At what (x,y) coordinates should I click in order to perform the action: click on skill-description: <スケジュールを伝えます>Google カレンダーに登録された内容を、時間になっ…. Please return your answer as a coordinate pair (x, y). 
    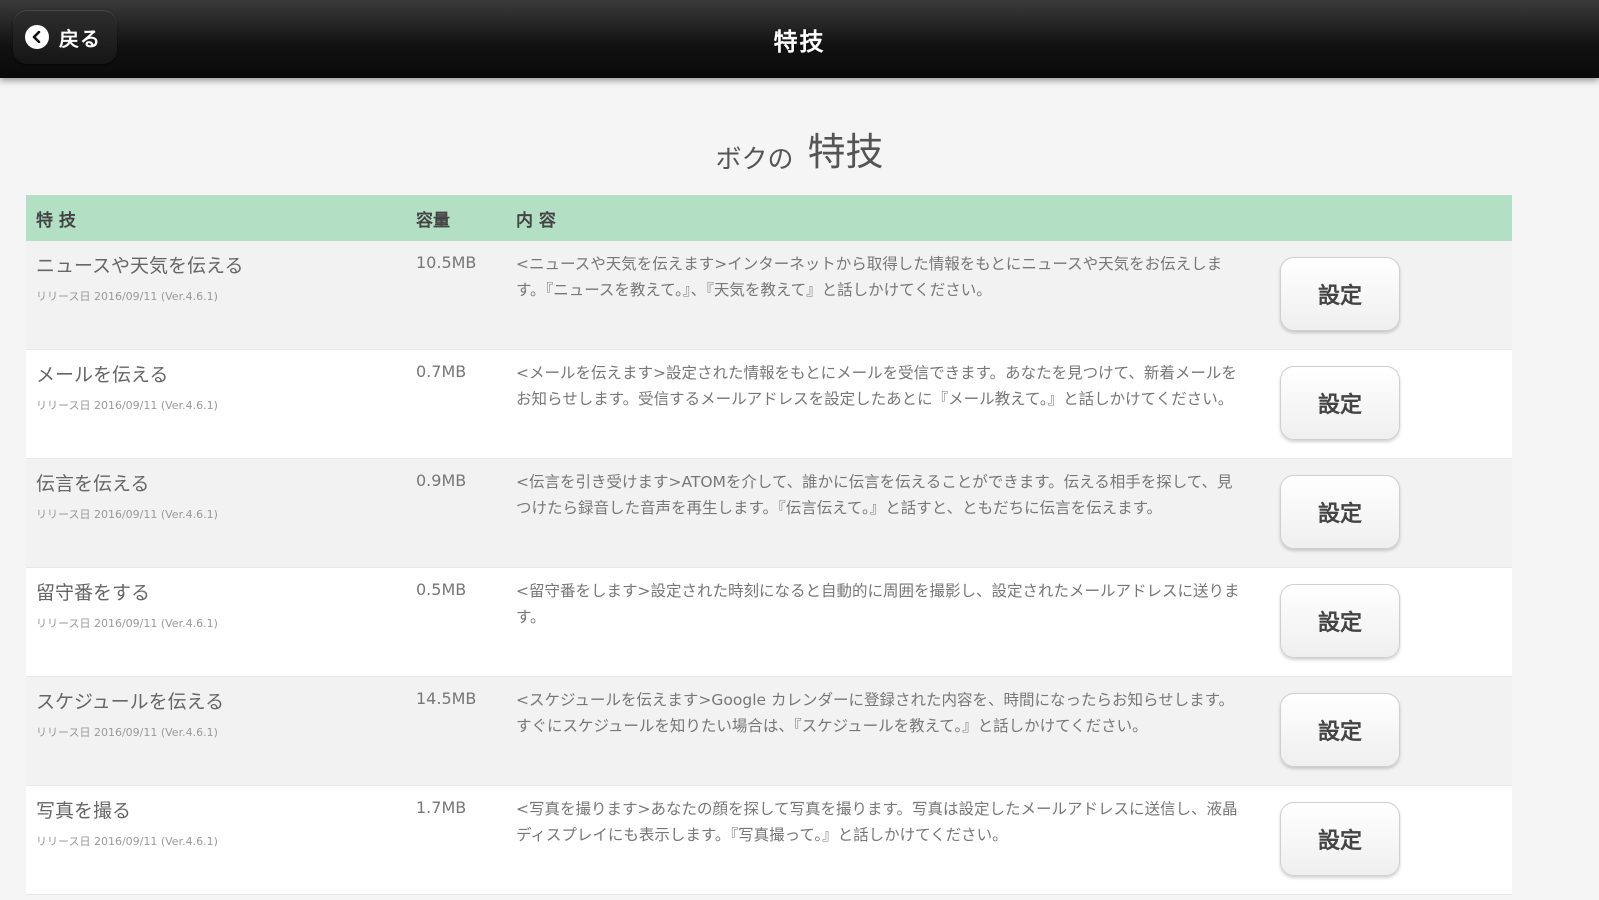
    Looking at the image, I should click on (875, 713).